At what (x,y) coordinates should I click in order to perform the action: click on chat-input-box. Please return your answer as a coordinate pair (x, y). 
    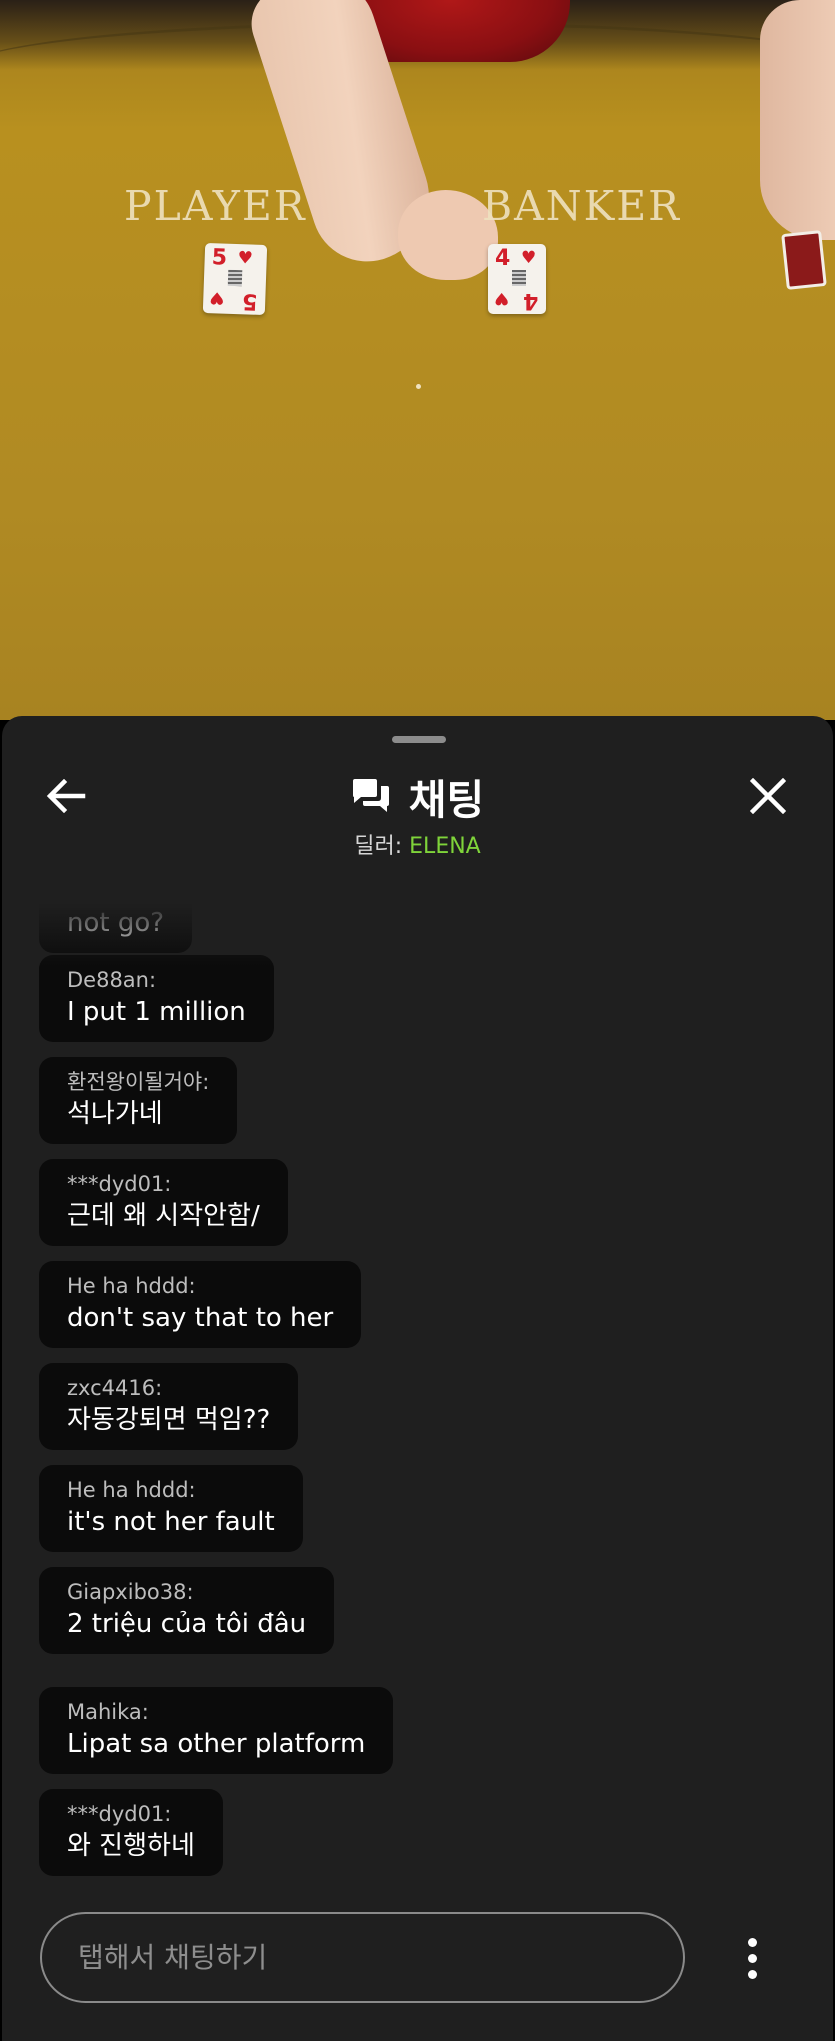
    Looking at the image, I should click on (362, 1957).